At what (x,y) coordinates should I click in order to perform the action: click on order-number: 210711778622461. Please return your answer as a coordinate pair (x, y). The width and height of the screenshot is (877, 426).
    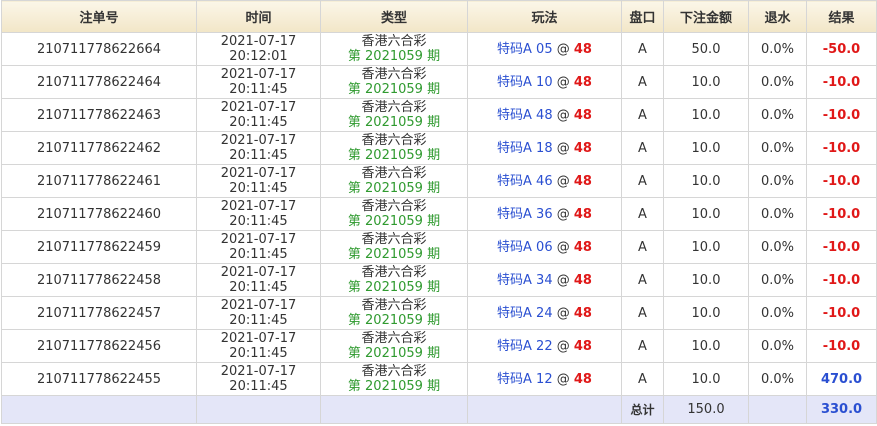
    Looking at the image, I should click on (99, 181).